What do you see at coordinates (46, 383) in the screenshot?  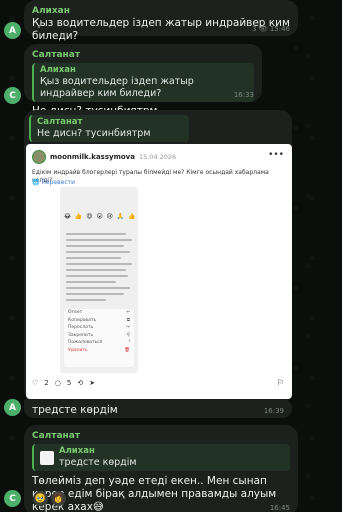 I see `like-count: 2` at bounding box center [46, 383].